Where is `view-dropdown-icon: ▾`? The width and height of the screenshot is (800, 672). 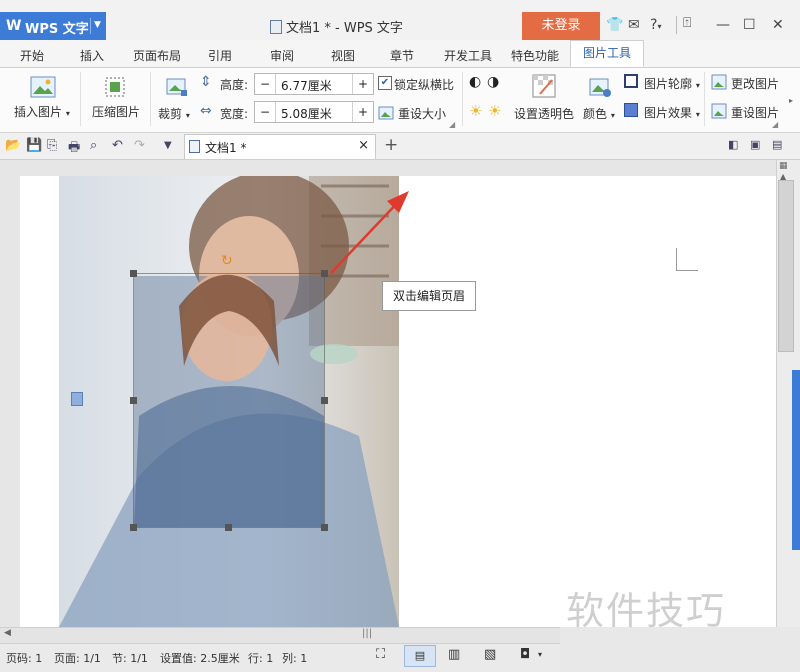 view-dropdown-icon: ▾ is located at coordinates (540, 654).